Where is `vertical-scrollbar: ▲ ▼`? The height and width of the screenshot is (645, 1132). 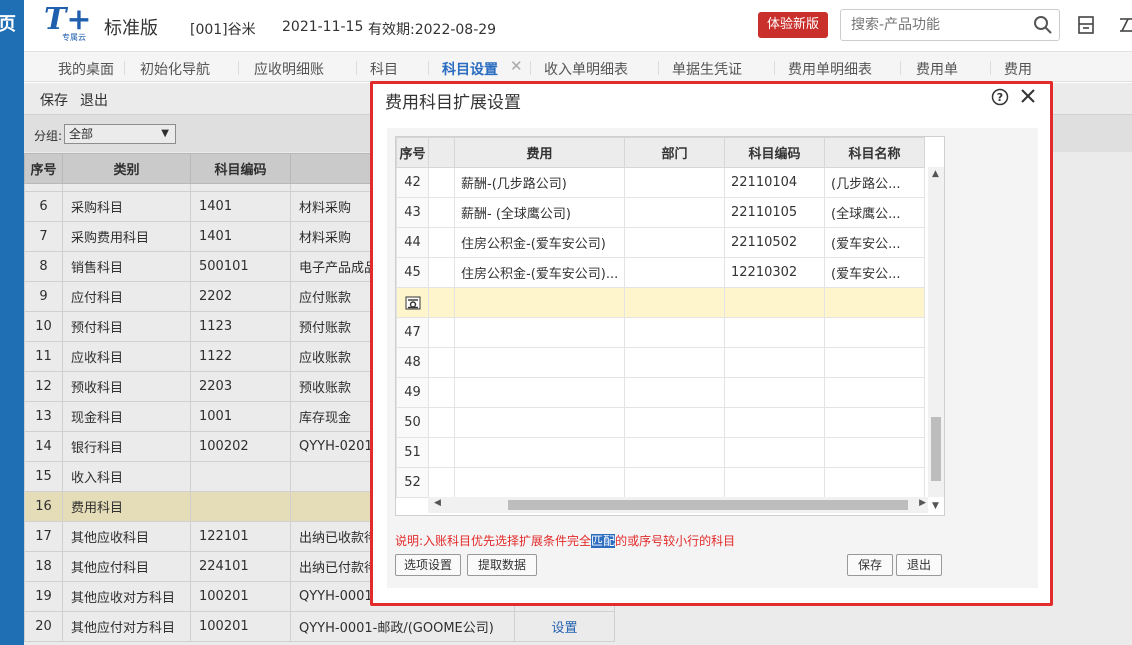
vertical-scrollbar: ▲ ▼ is located at coordinates (936, 339).